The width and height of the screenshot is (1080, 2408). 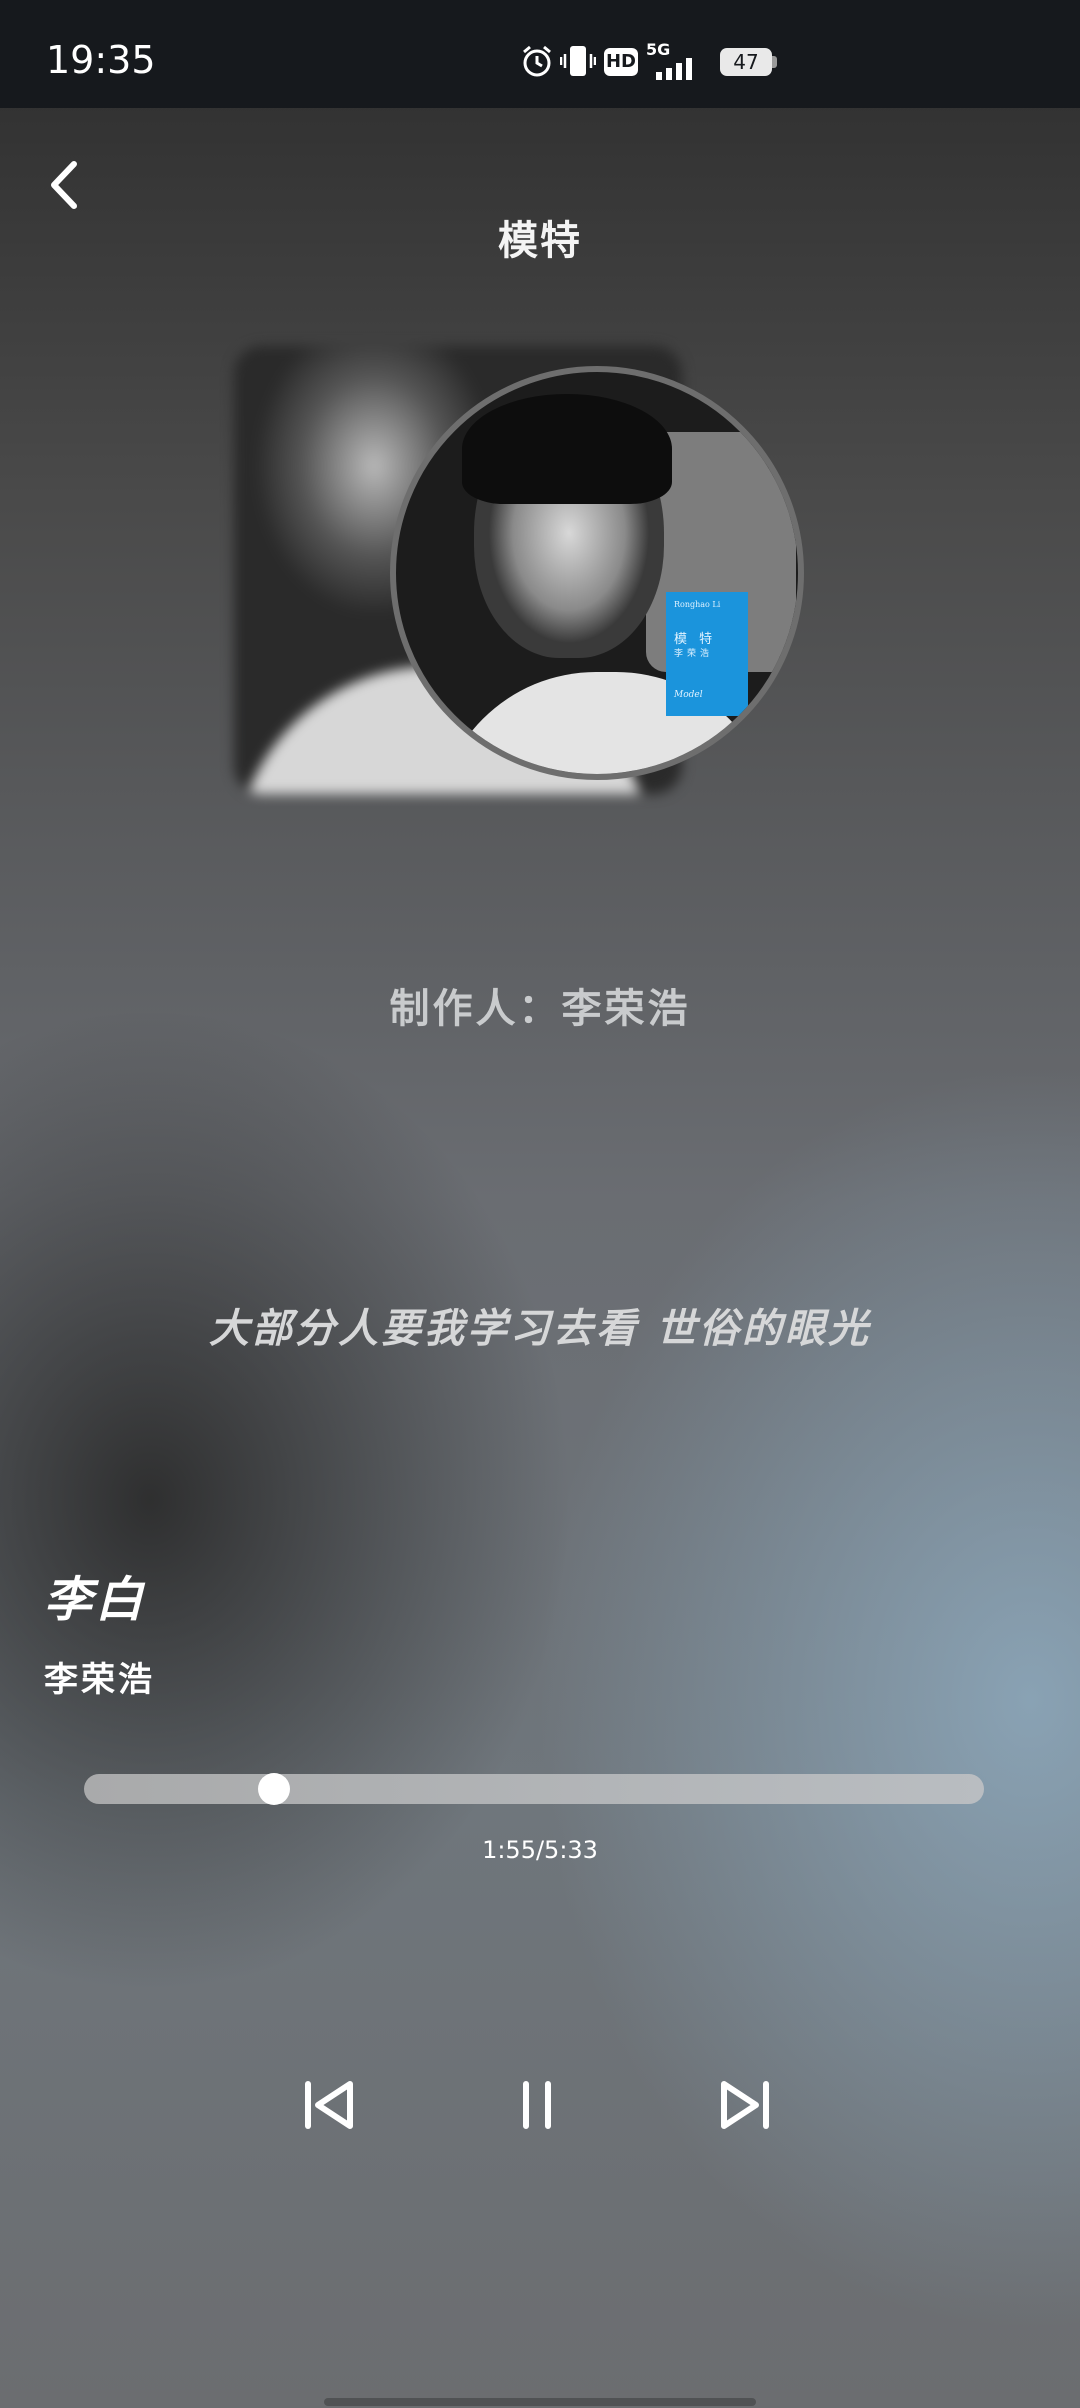 I want to click on signal-icon: 5G, so click(x=671, y=60).